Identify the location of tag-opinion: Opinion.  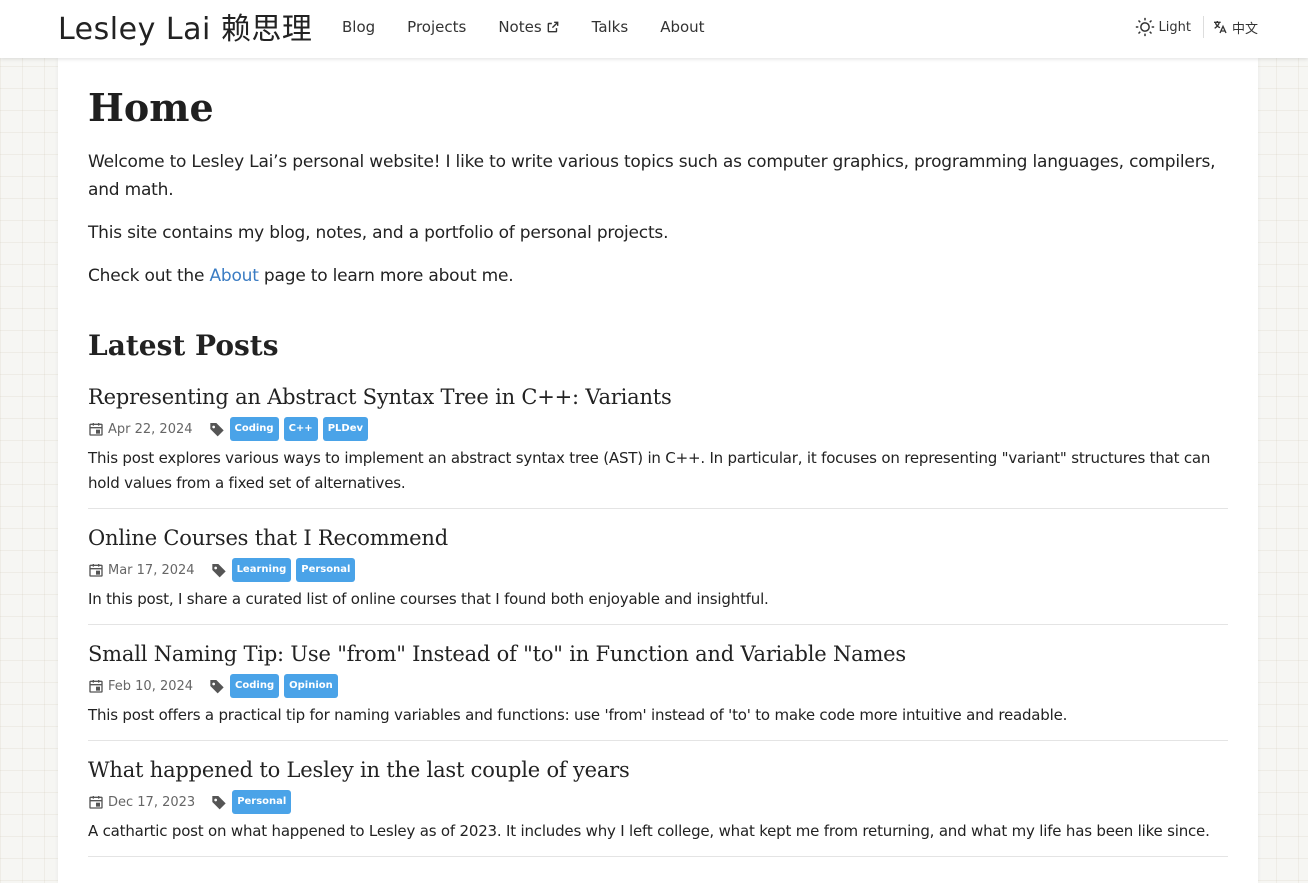
(311, 686).